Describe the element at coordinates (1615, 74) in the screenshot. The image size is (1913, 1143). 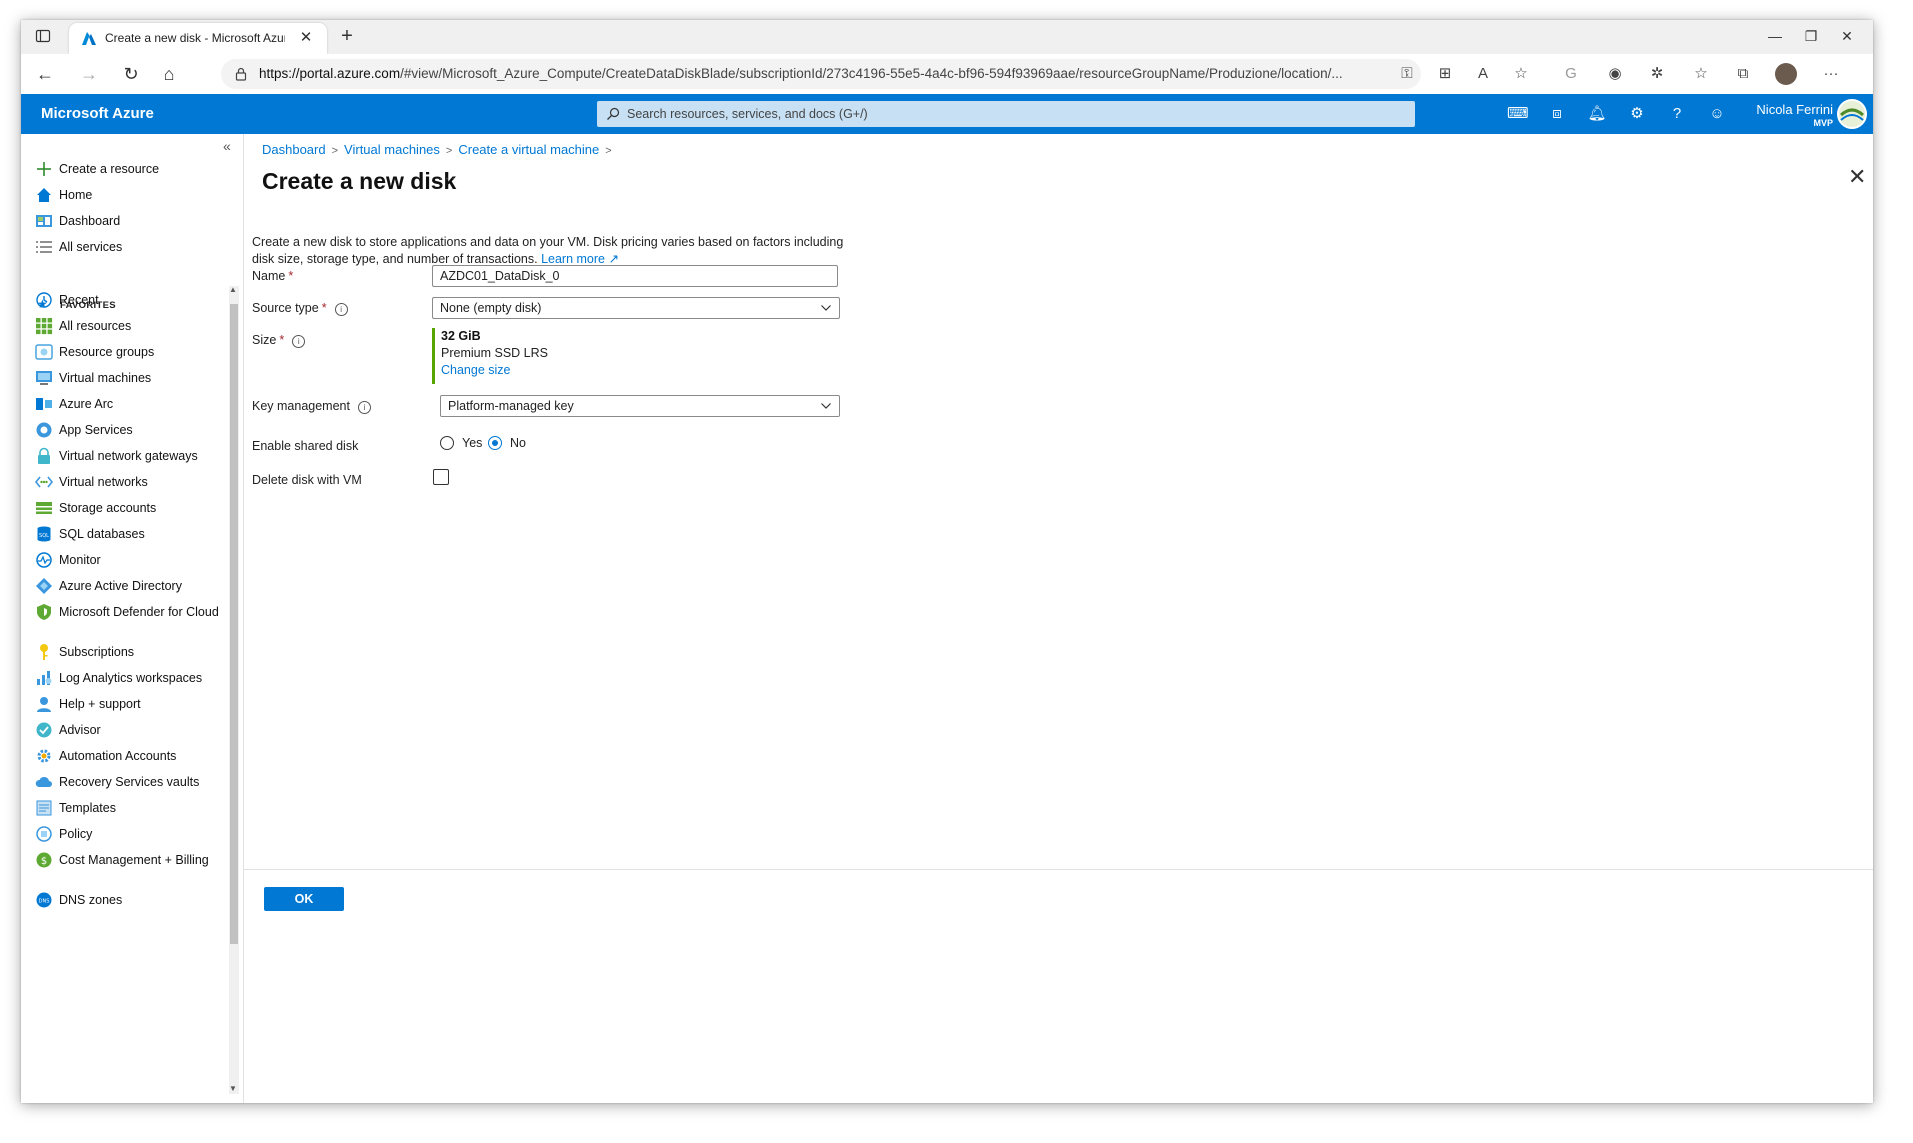
I see `extension-lock-icon: ◉` at that location.